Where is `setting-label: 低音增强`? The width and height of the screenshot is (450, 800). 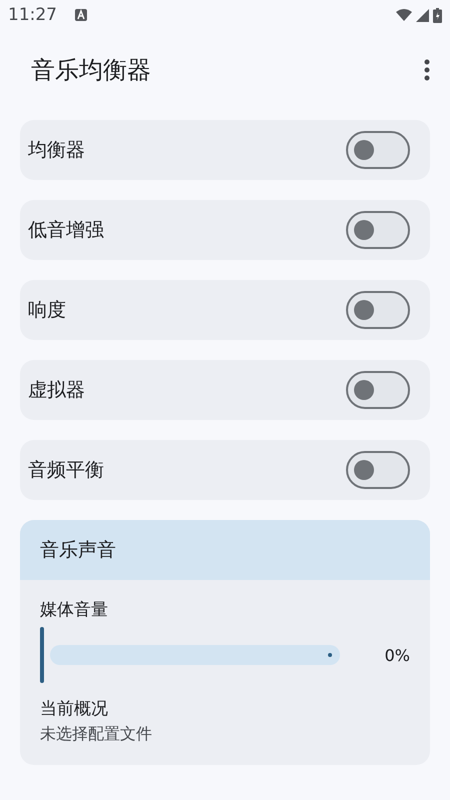 setting-label: 低音增强 is located at coordinates (66, 230).